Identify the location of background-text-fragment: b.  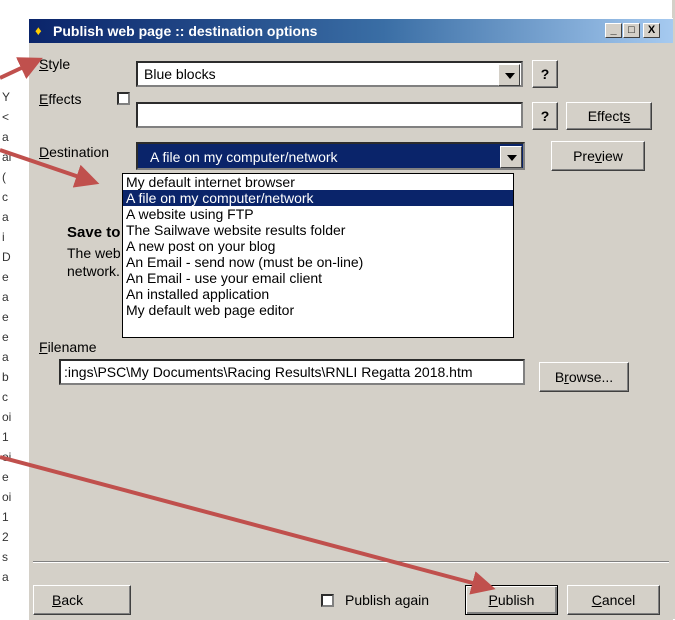
(5, 377).